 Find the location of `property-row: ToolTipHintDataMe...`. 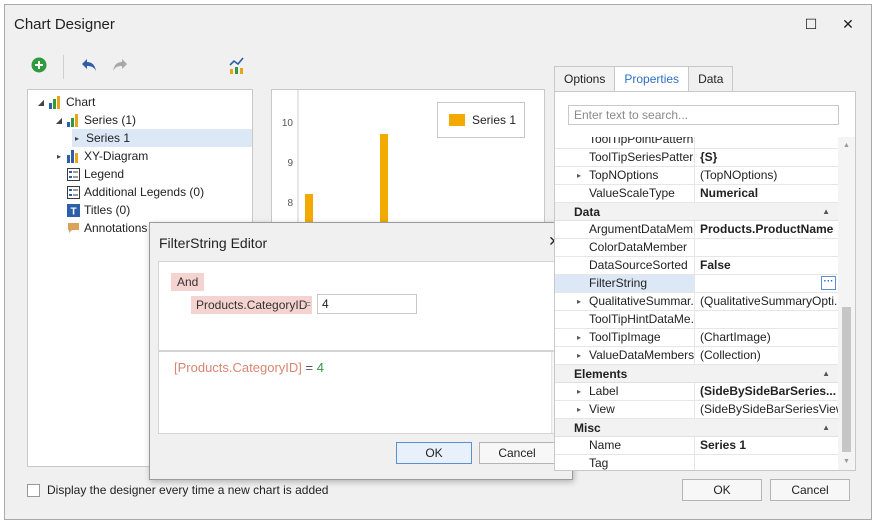

property-row: ToolTipHintDataMe... is located at coordinates (696, 320).